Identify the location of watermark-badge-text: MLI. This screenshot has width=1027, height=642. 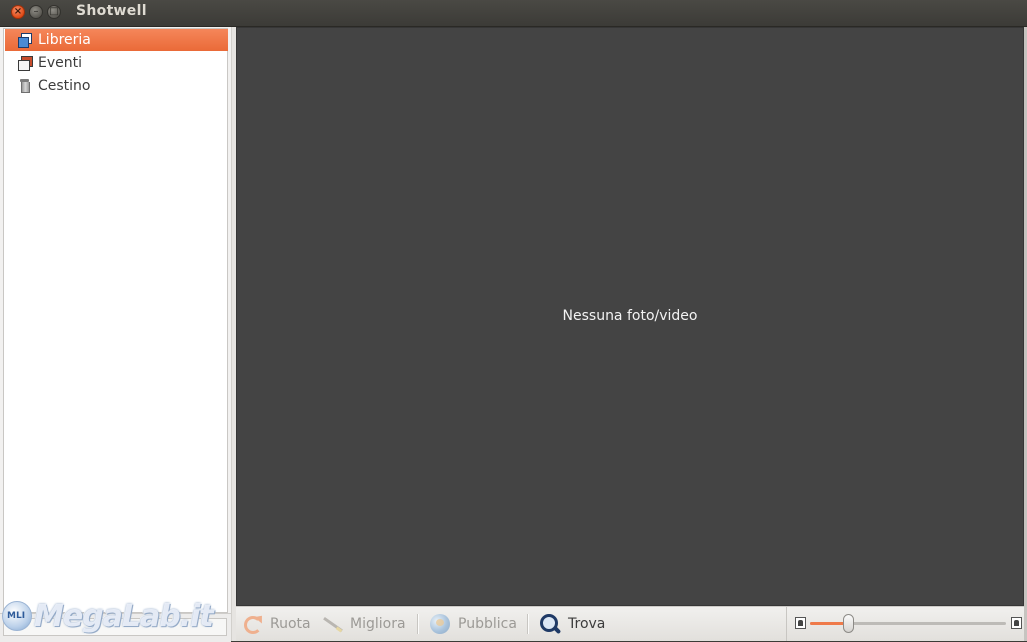
(16, 616).